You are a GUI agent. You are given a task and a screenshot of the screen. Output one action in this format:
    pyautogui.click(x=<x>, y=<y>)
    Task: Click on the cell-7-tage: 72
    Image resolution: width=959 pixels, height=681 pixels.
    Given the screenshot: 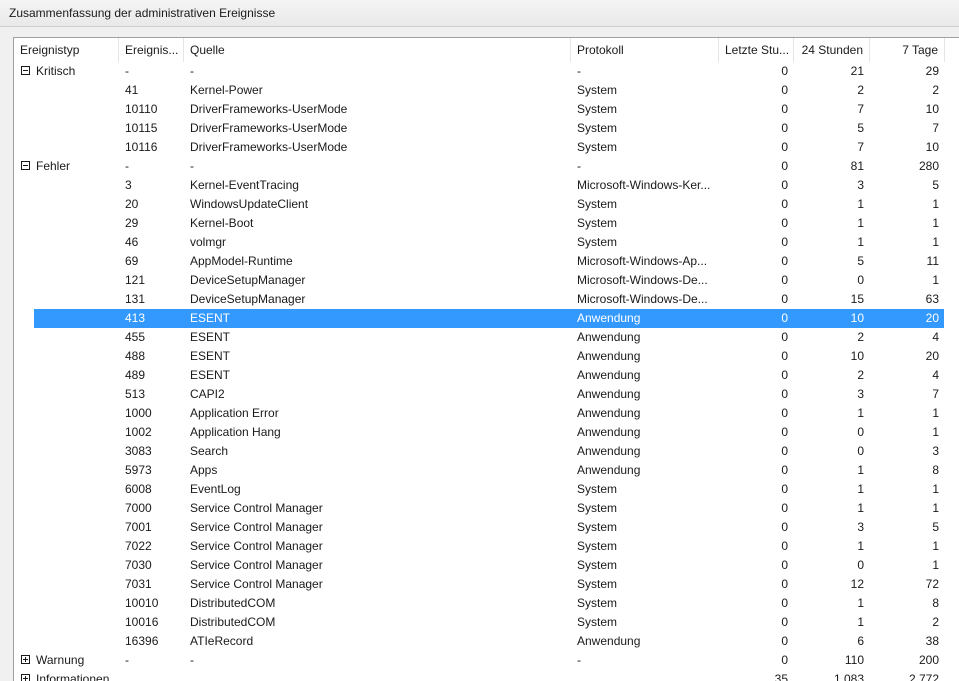 What is the action you would take?
    pyautogui.click(x=932, y=584)
    